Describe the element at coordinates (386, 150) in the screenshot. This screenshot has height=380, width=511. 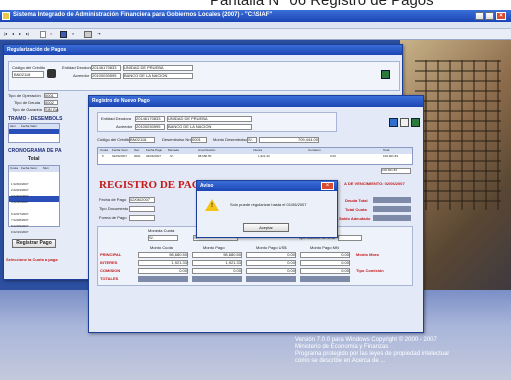
I see `col-total: Total` at that location.